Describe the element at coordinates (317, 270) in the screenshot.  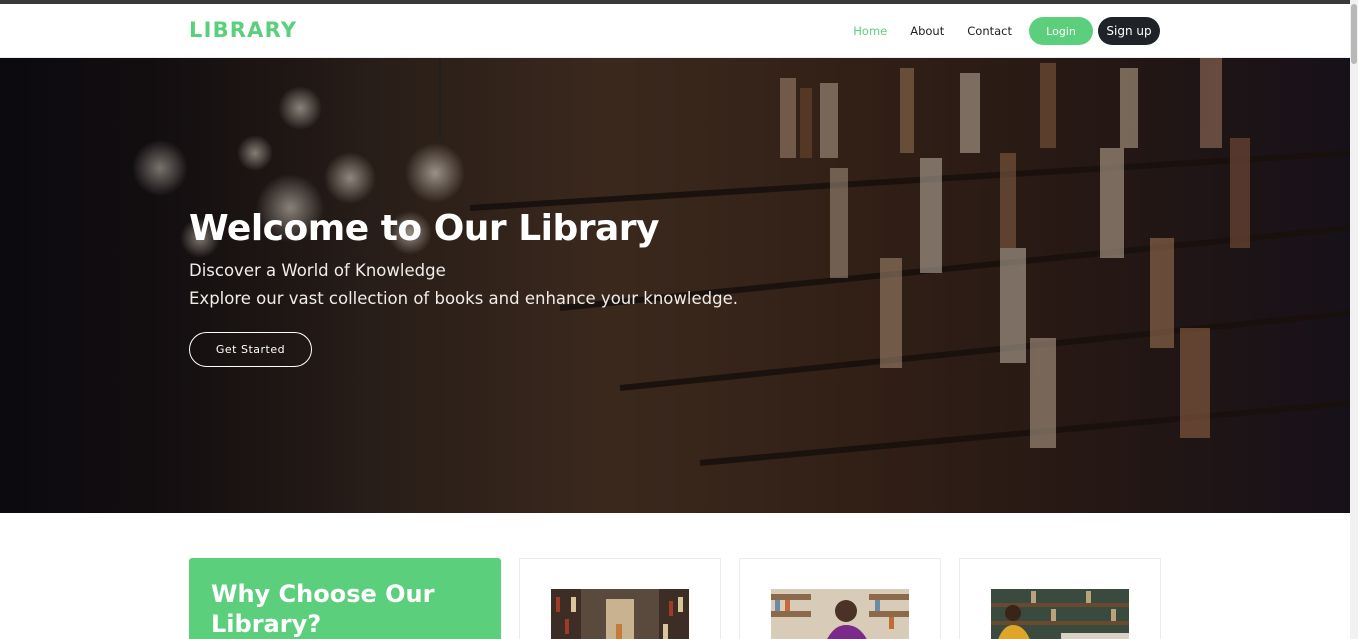
I see `hero-subtitle: Discover a World of Knowledge` at that location.